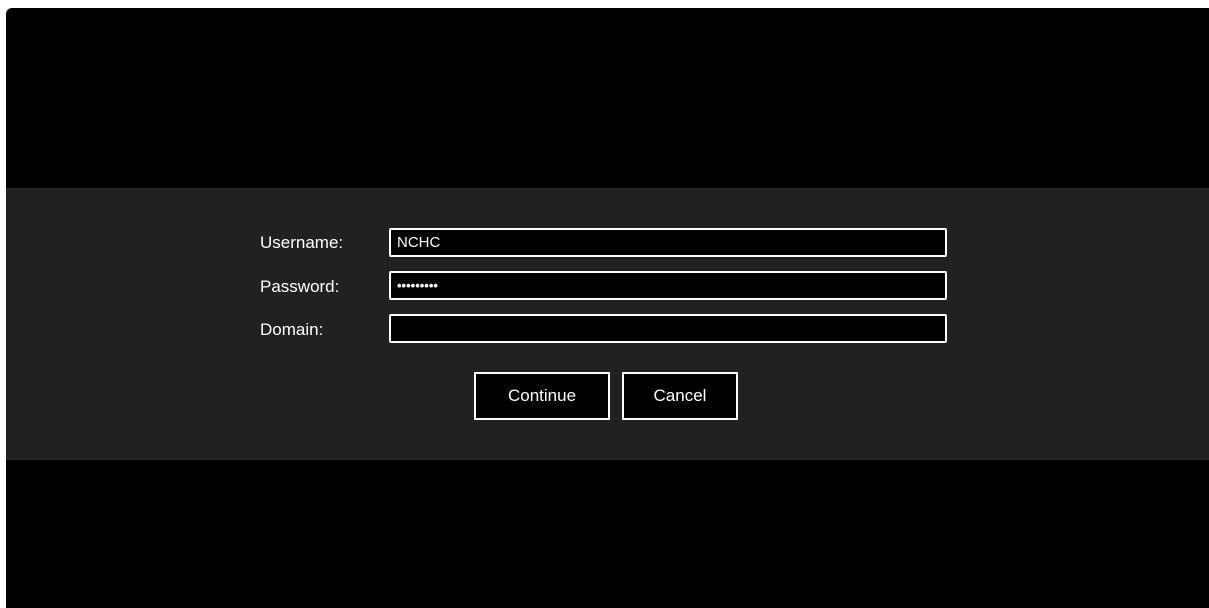 This screenshot has width=1209, height=608. What do you see at coordinates (300, 286) in the screenshot?
I see `password-label: Password:` at bounding box center [300, 286].